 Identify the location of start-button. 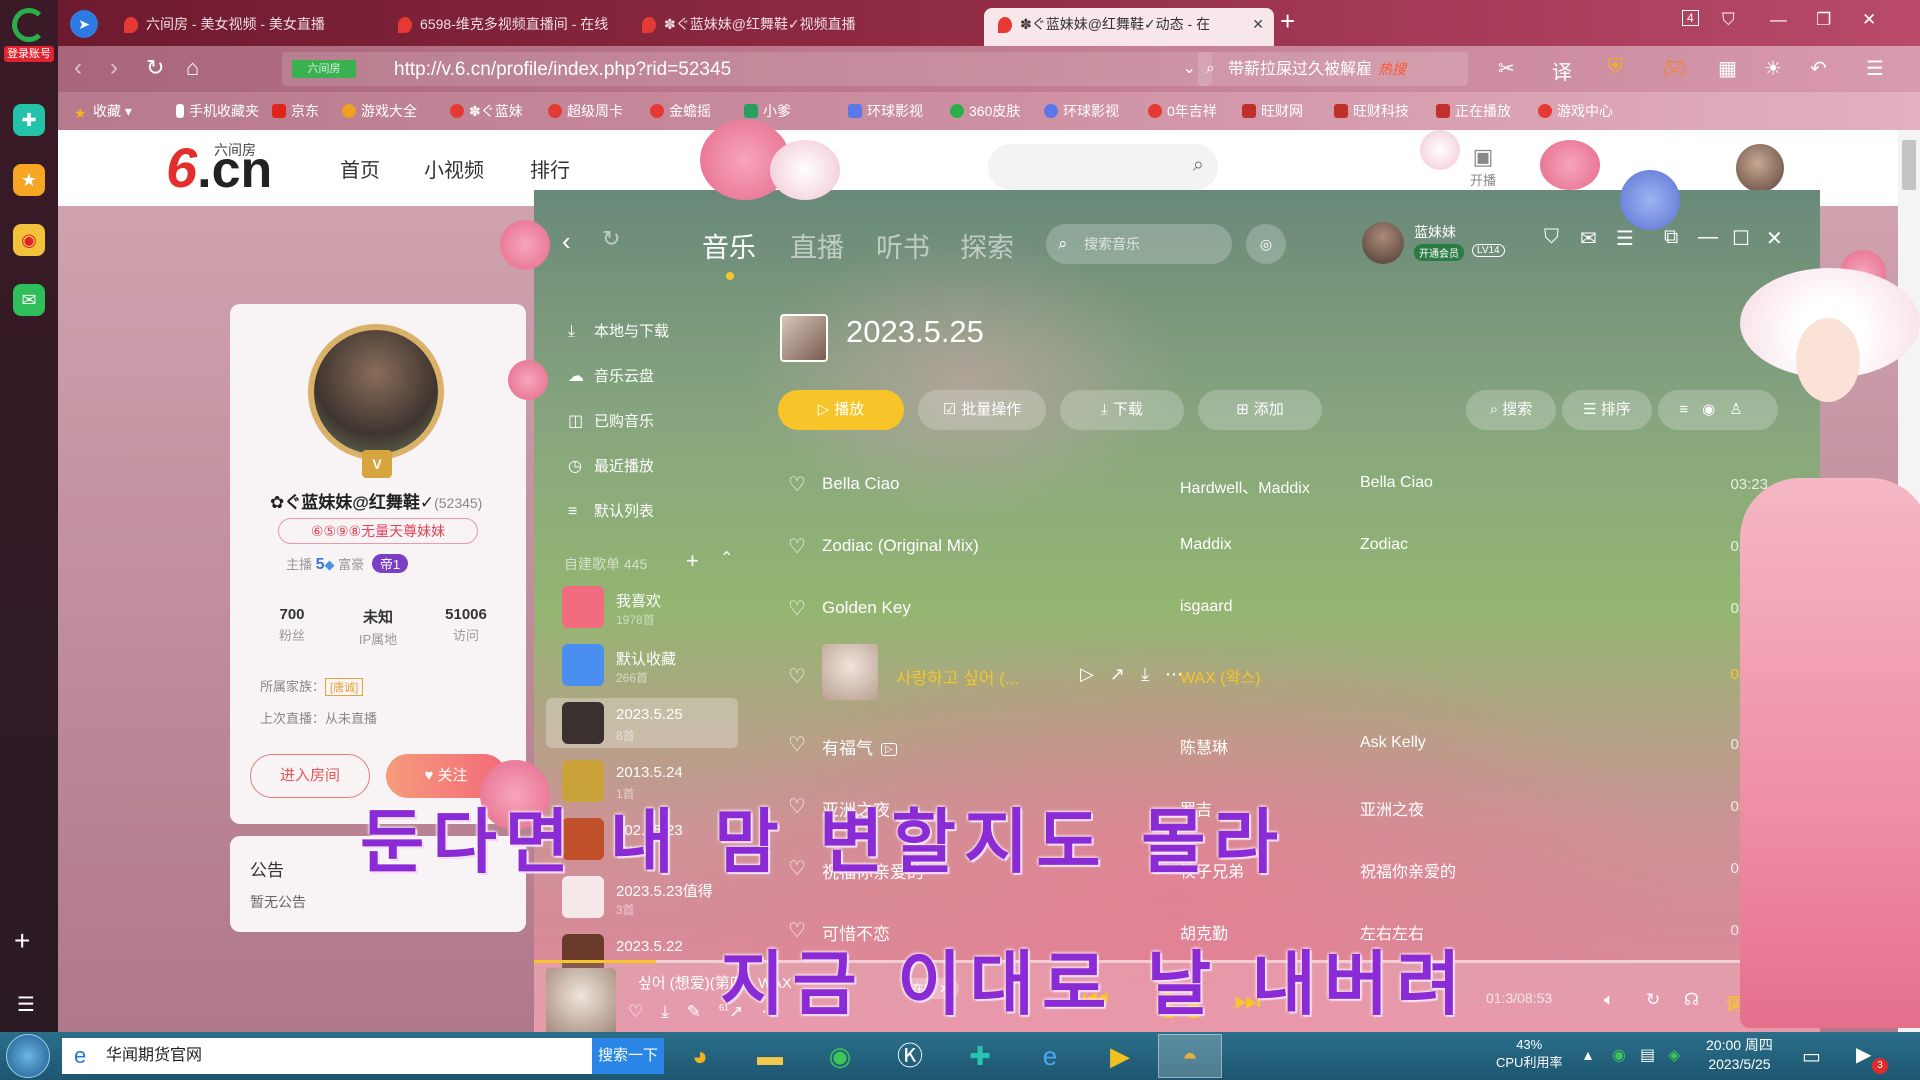
(28, 1056).